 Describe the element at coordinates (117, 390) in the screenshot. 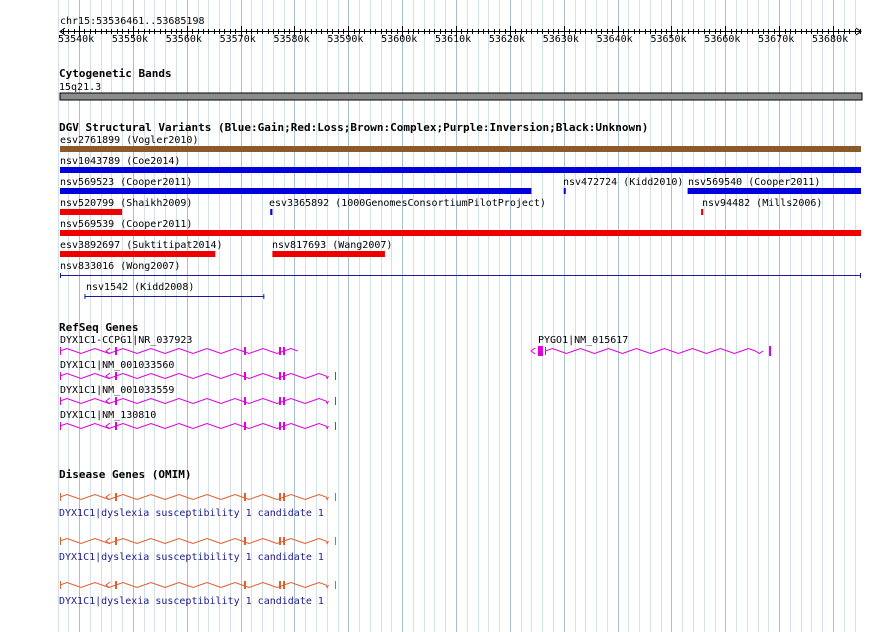

I see `refseq-gene-label: DYX1C1|NM_001033559` at that location.